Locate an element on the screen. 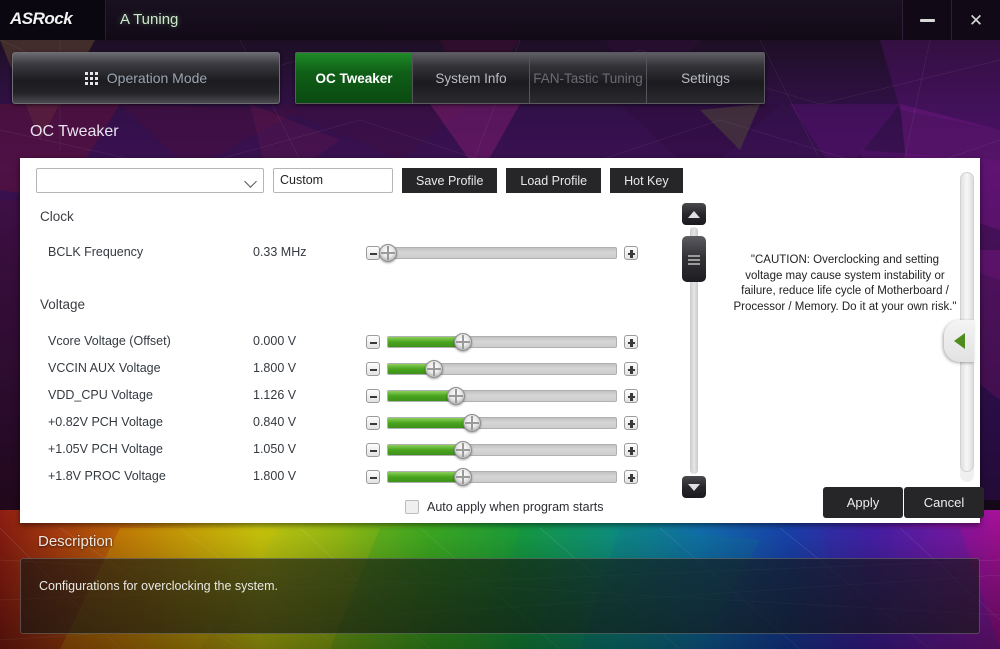  auto-apply-row: Auto apply when program starts is located at coordinates (504, 507).